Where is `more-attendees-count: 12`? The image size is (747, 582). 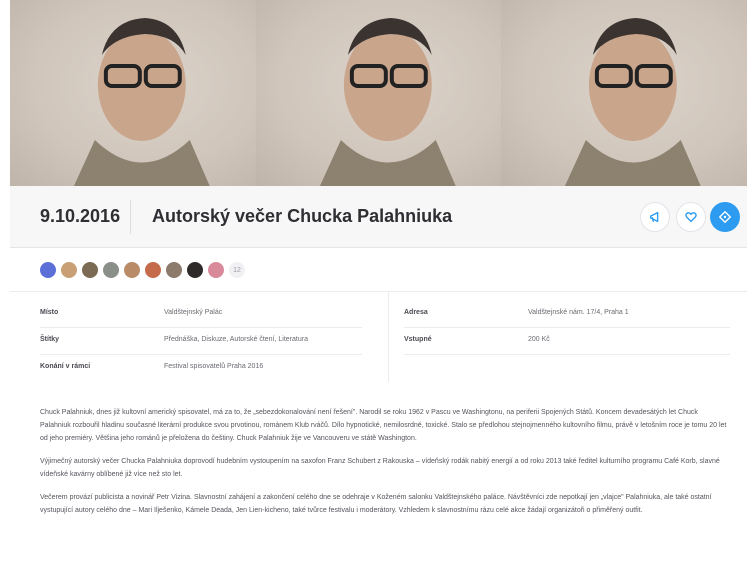
more-attendees-count: 12 is located at coordinates (237, 270).